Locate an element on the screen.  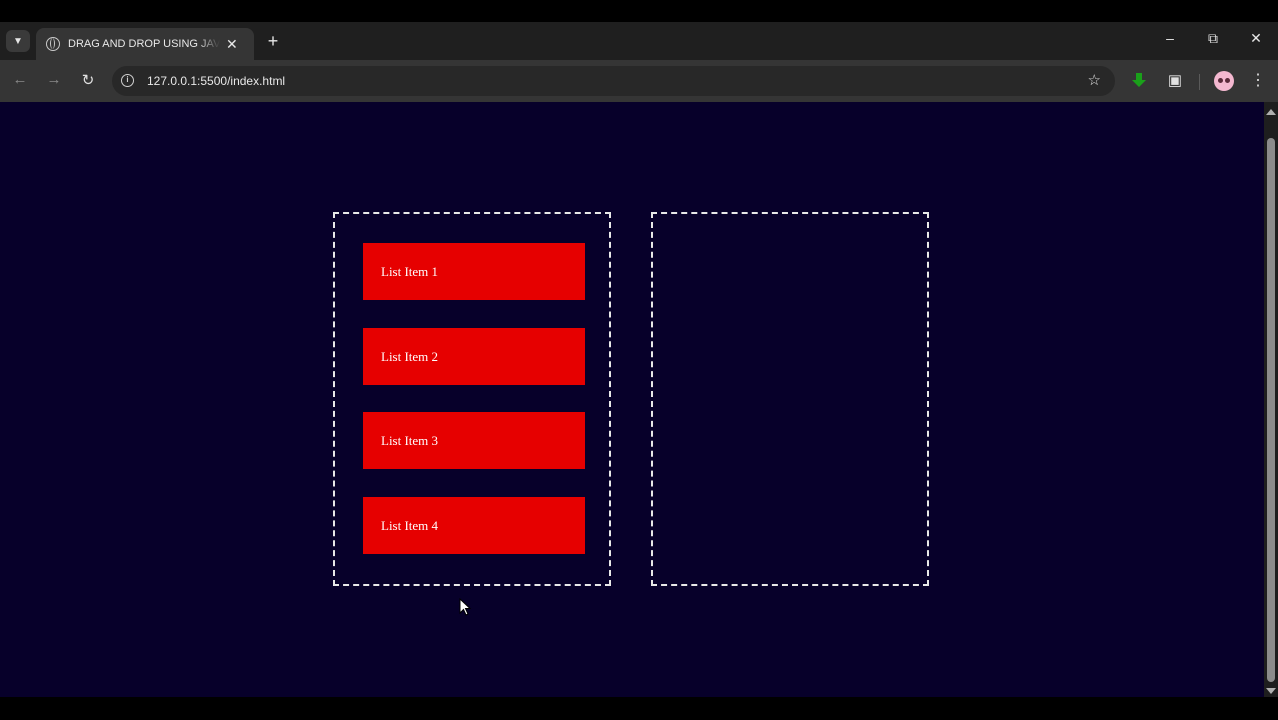
avatar is located at coordinates (1224, 81).